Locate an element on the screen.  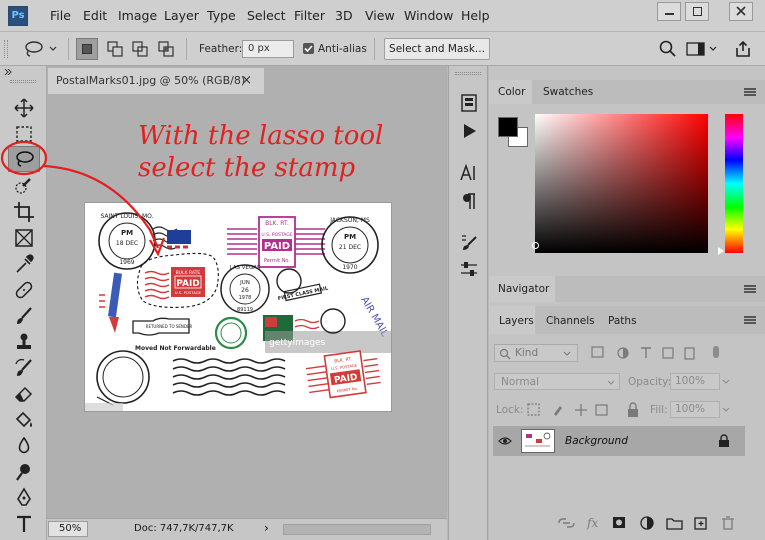
play-icon is located at coordinates (470, 131).